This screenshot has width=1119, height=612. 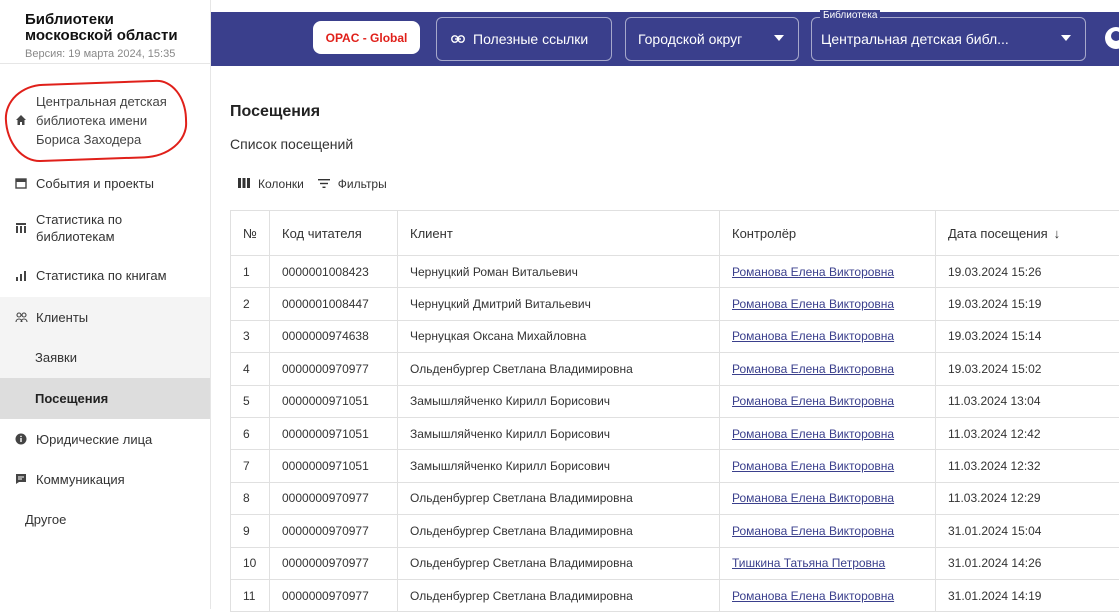 What do you see at coordinates (105, 519) in the screenshot?
I see `sidebar-item-other: Другое` at bounding box center [105, 519].